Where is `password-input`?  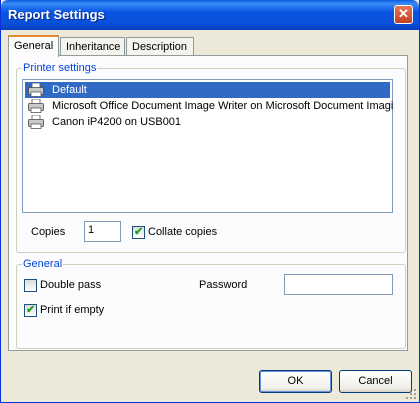 password-input is located at coordinates (338, 284).